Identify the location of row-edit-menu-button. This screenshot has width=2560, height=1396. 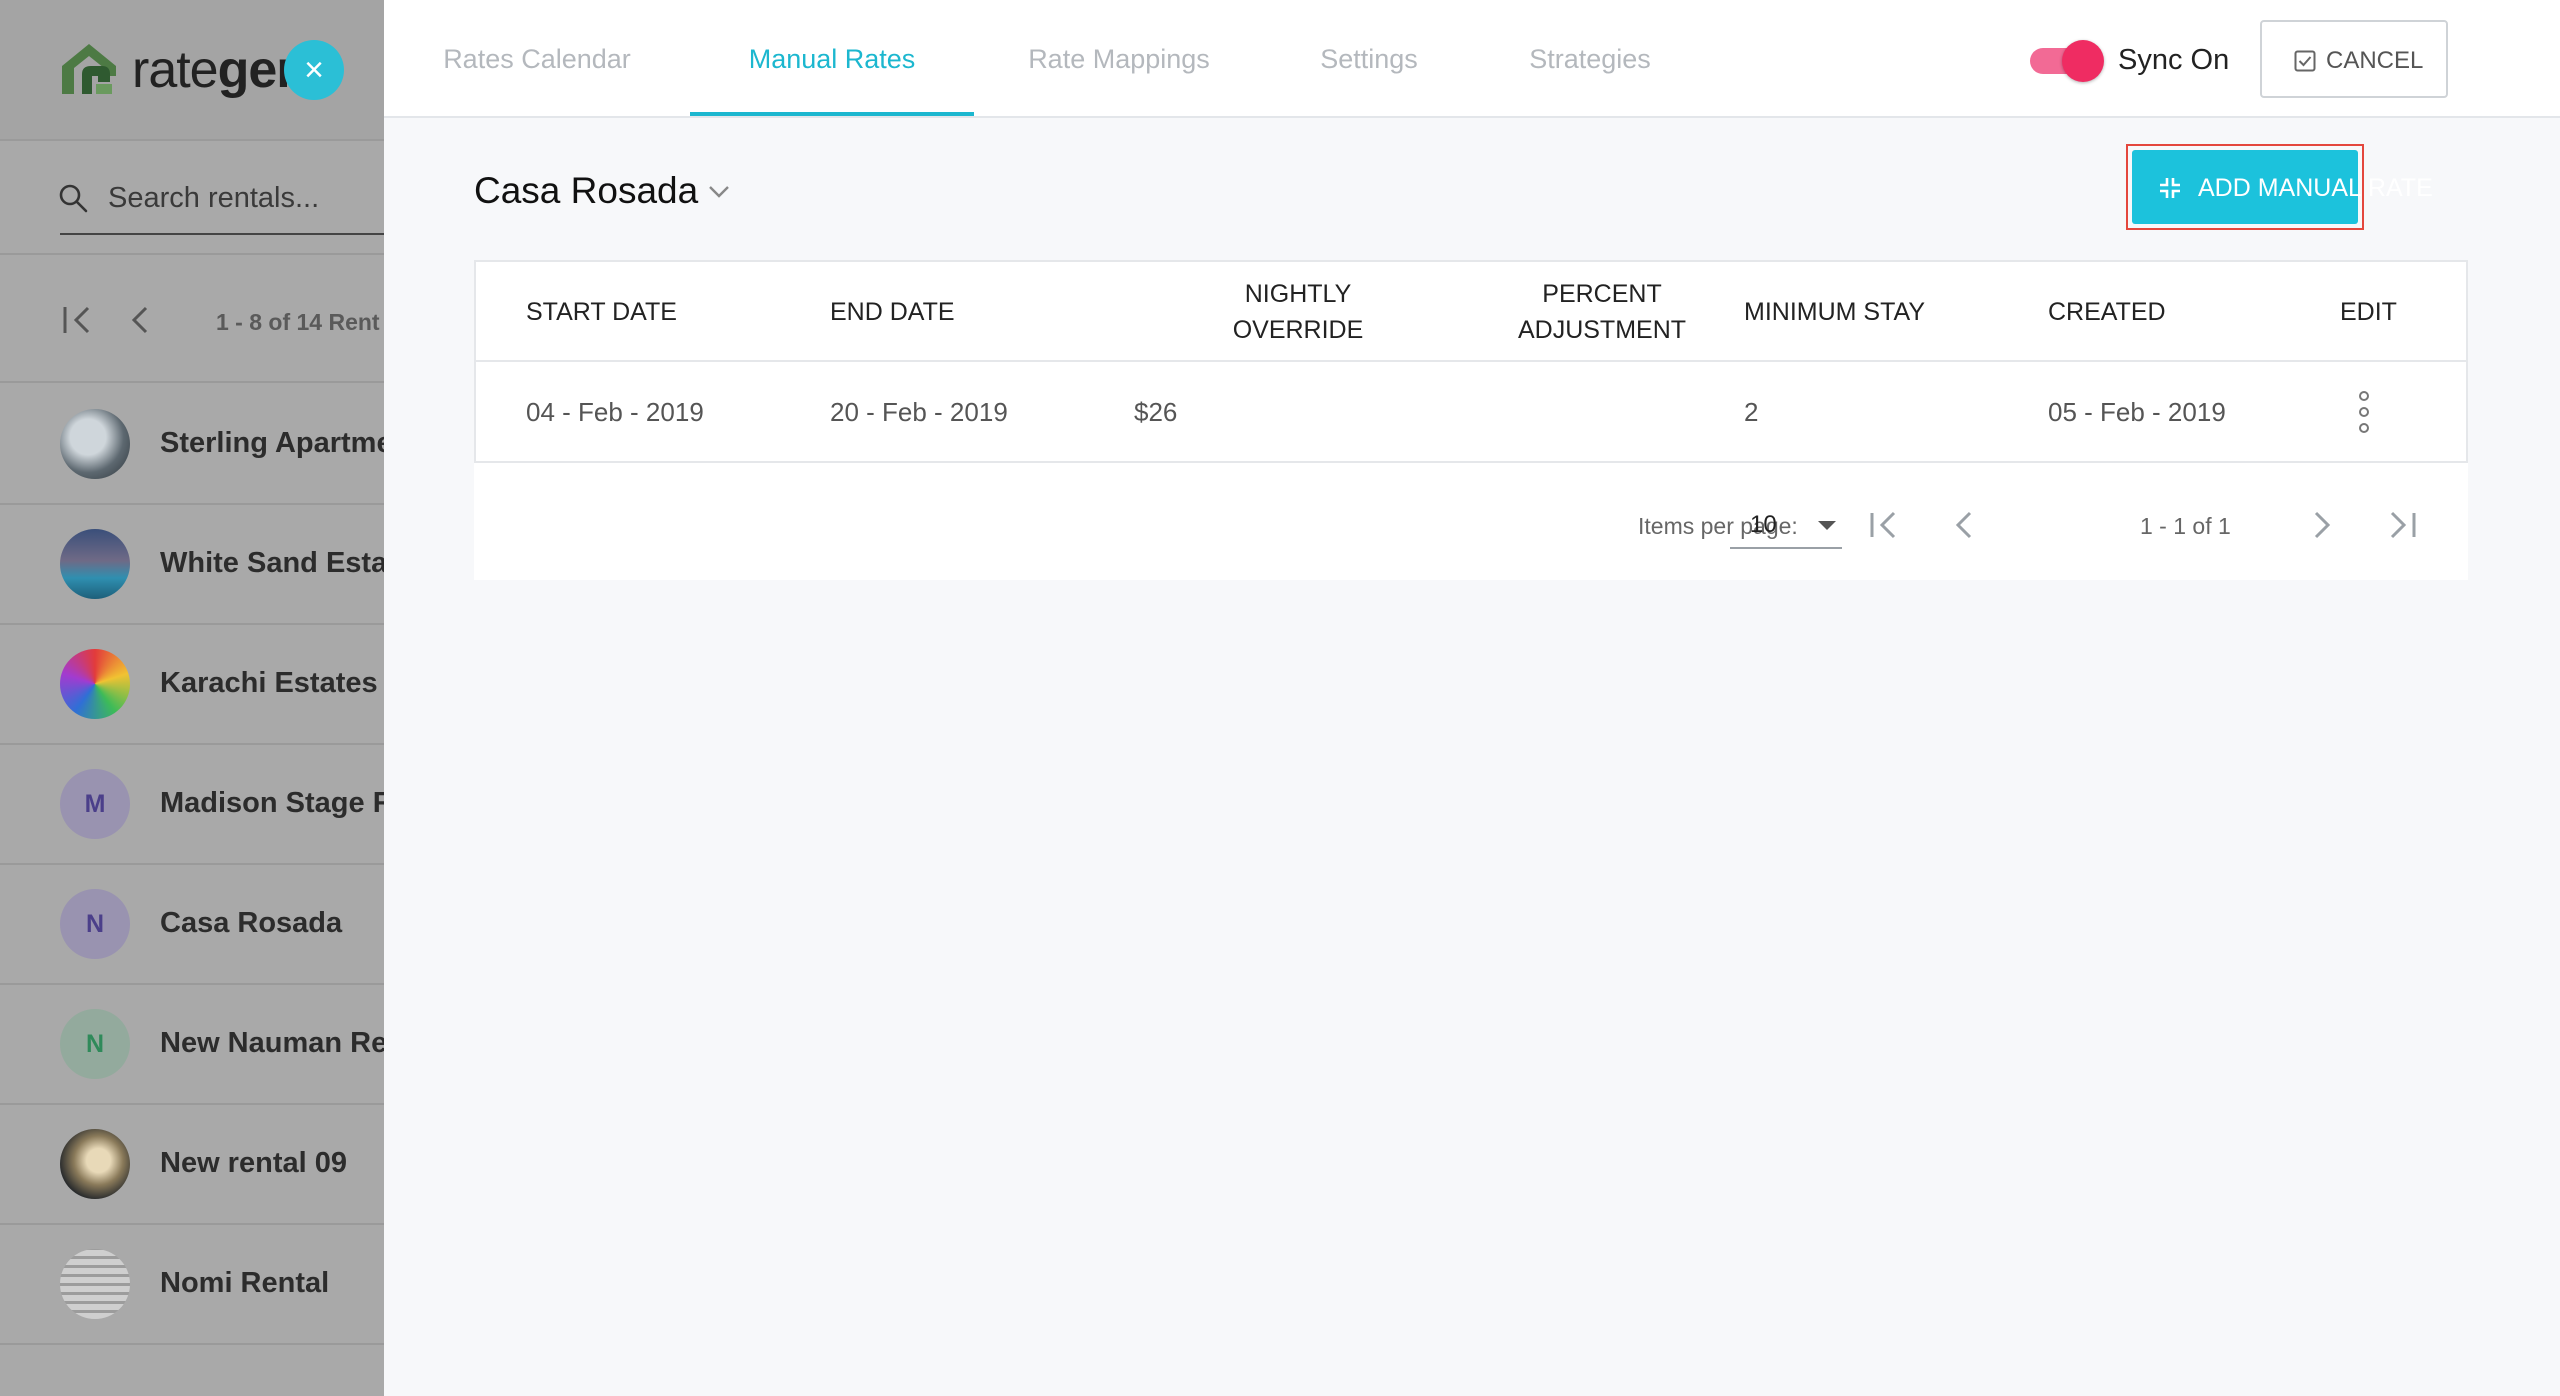
(2364, 412).